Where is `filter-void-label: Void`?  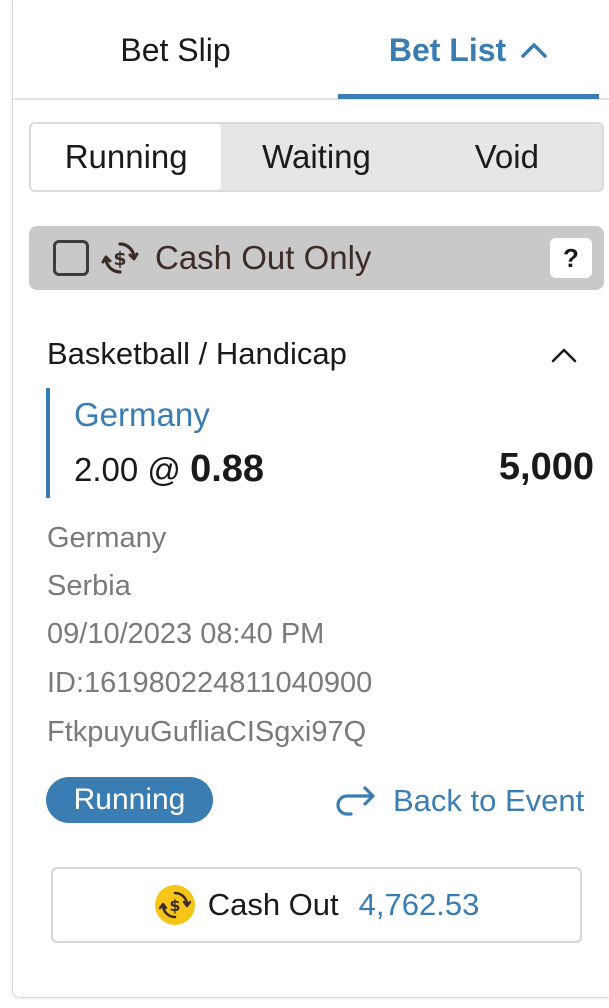 filter-void-label: Void is located at coordinates (506, 156).